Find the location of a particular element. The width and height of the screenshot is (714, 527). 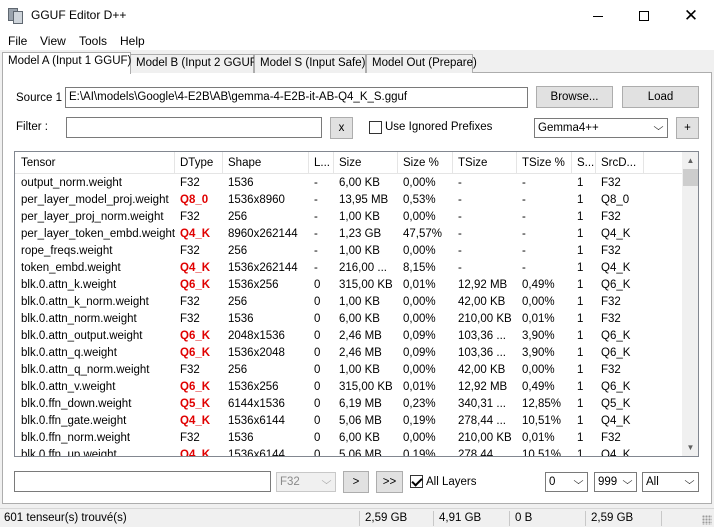

load-button: Load is located at coordinates (660, 97).